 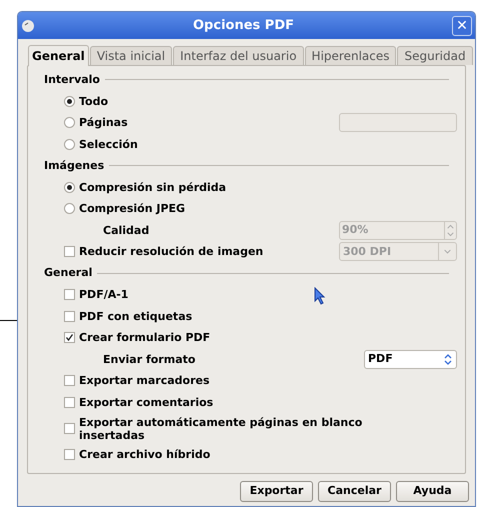 I want to click on dialog-button: Ayuda, so click(x=432, y=491).